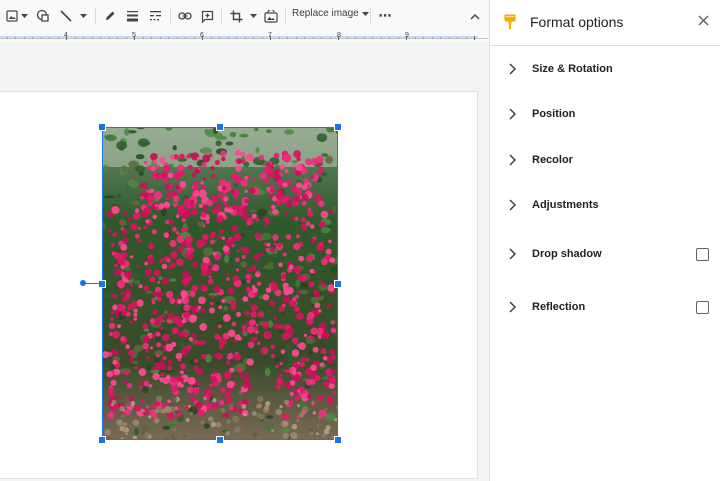 This screenshot has width=720, height=481. I want to click on resize-handle-top-right, so click(338, 127).